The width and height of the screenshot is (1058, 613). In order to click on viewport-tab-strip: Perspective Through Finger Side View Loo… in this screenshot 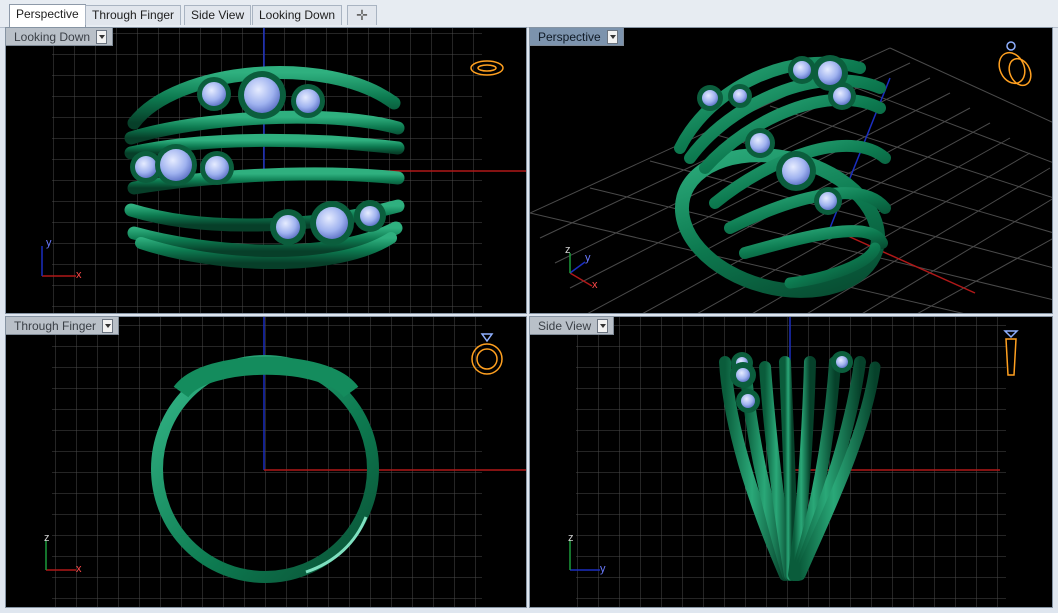, I will do `click(529, 14)`.